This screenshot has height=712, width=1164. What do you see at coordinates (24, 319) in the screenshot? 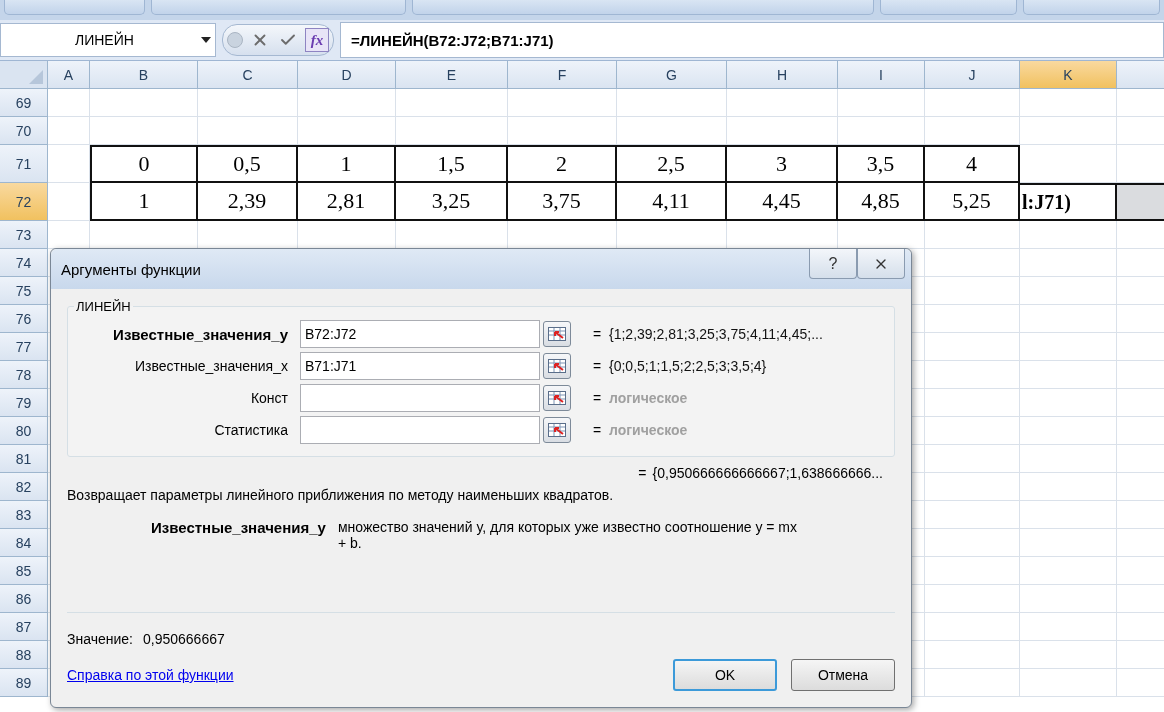
I see `row-header: 76` at bounding box center [24, 319].